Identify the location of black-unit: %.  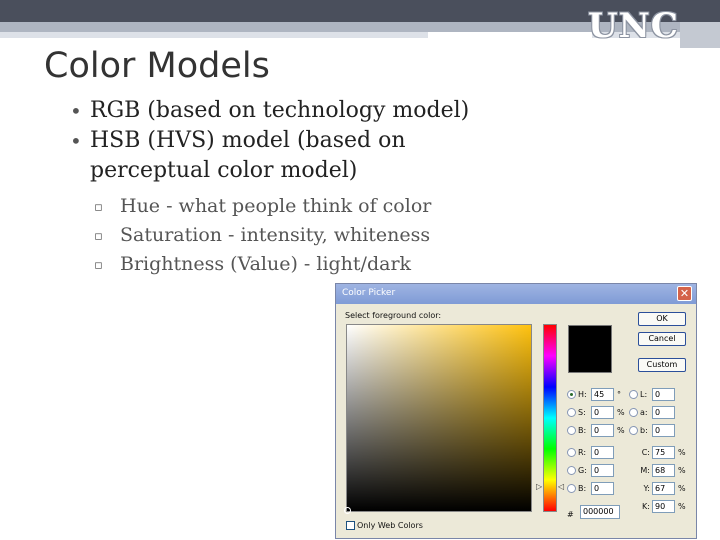
(682, 506).